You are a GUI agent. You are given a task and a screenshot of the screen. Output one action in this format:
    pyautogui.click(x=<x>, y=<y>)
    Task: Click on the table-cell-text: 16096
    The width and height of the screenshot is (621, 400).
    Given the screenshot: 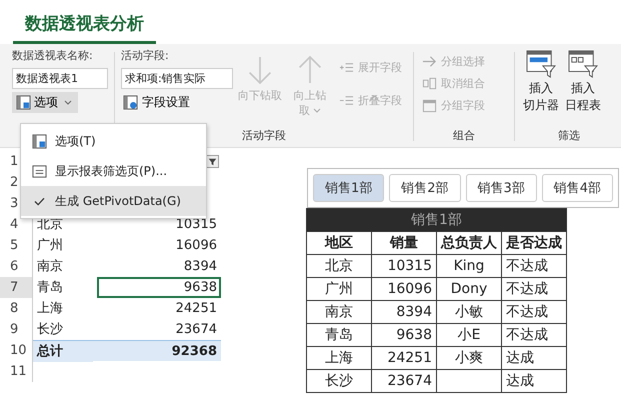 What is the action you would take?
    pyautogui.click(x=196, y=246)
    